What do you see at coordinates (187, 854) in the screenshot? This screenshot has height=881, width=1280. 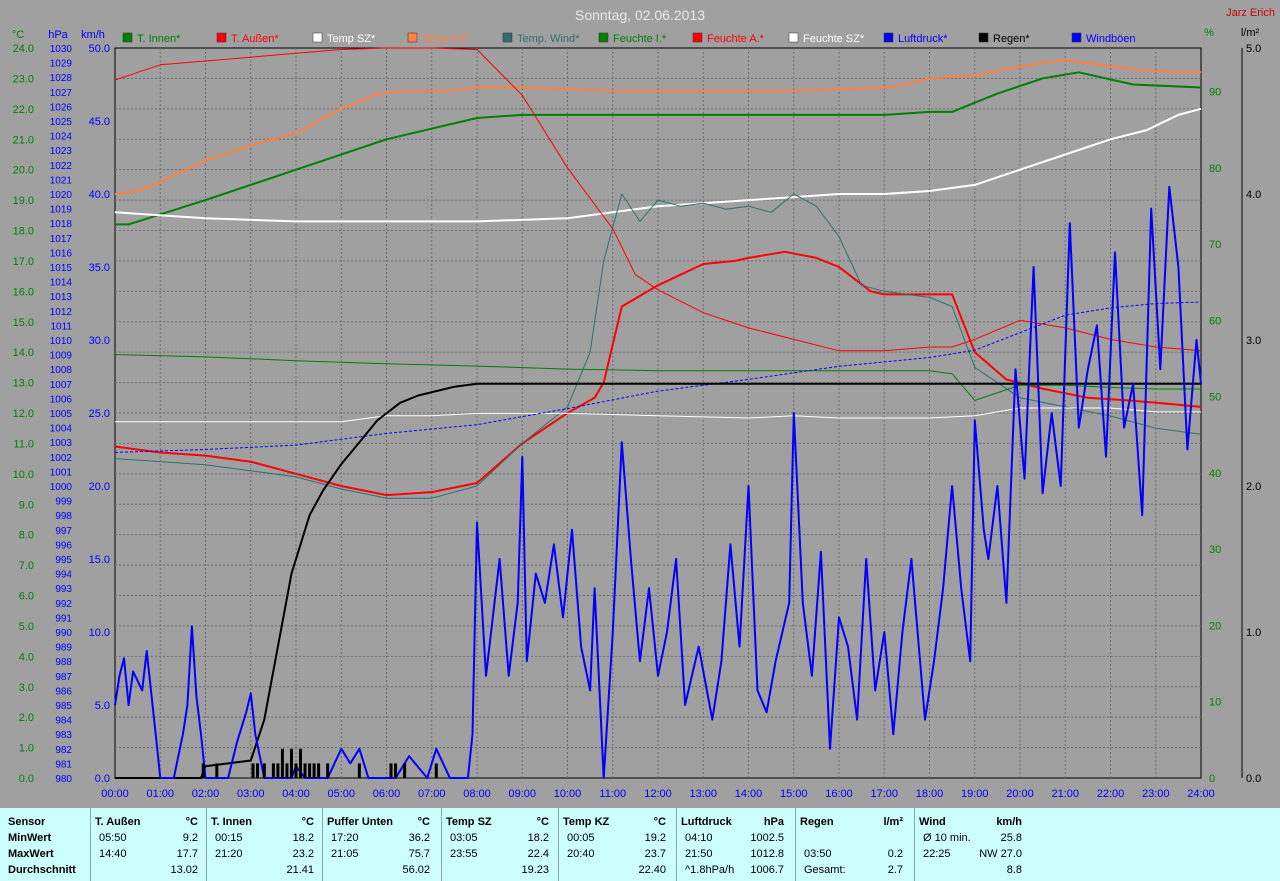 I see `stats-value: 17.7` at bounding box center [187, 854].